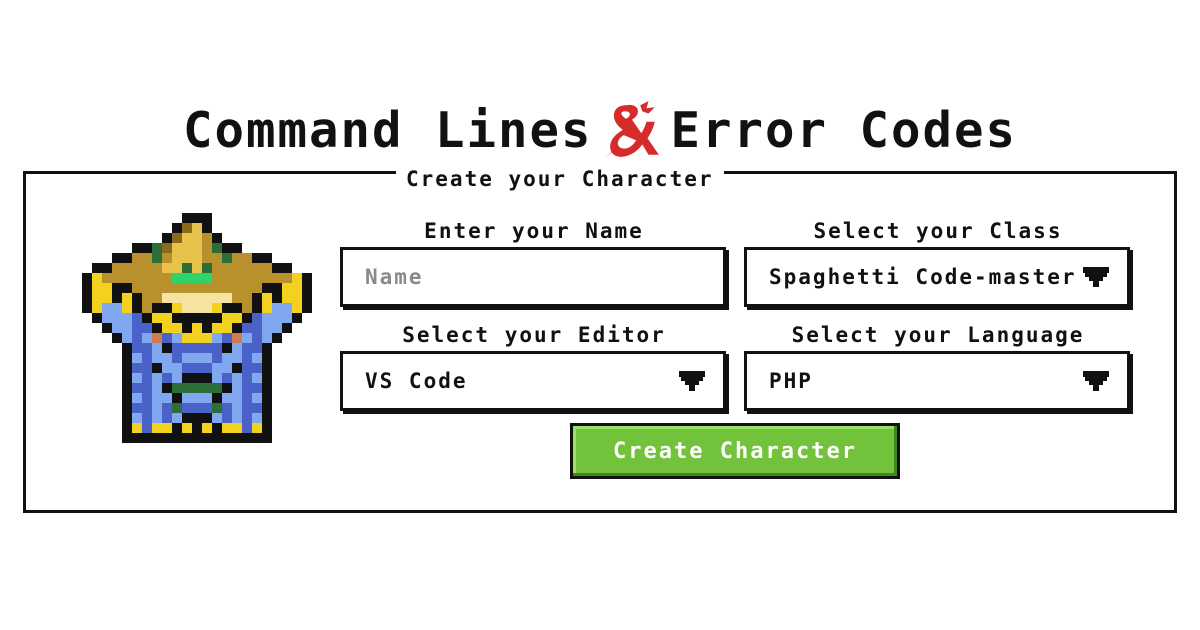 The width and height of the screenshot is (1200, 630). What do you see at coordinates (534, 335) in the screenshot?
I see `editor-label: Select your Editor` at bounding box center [534, 335].